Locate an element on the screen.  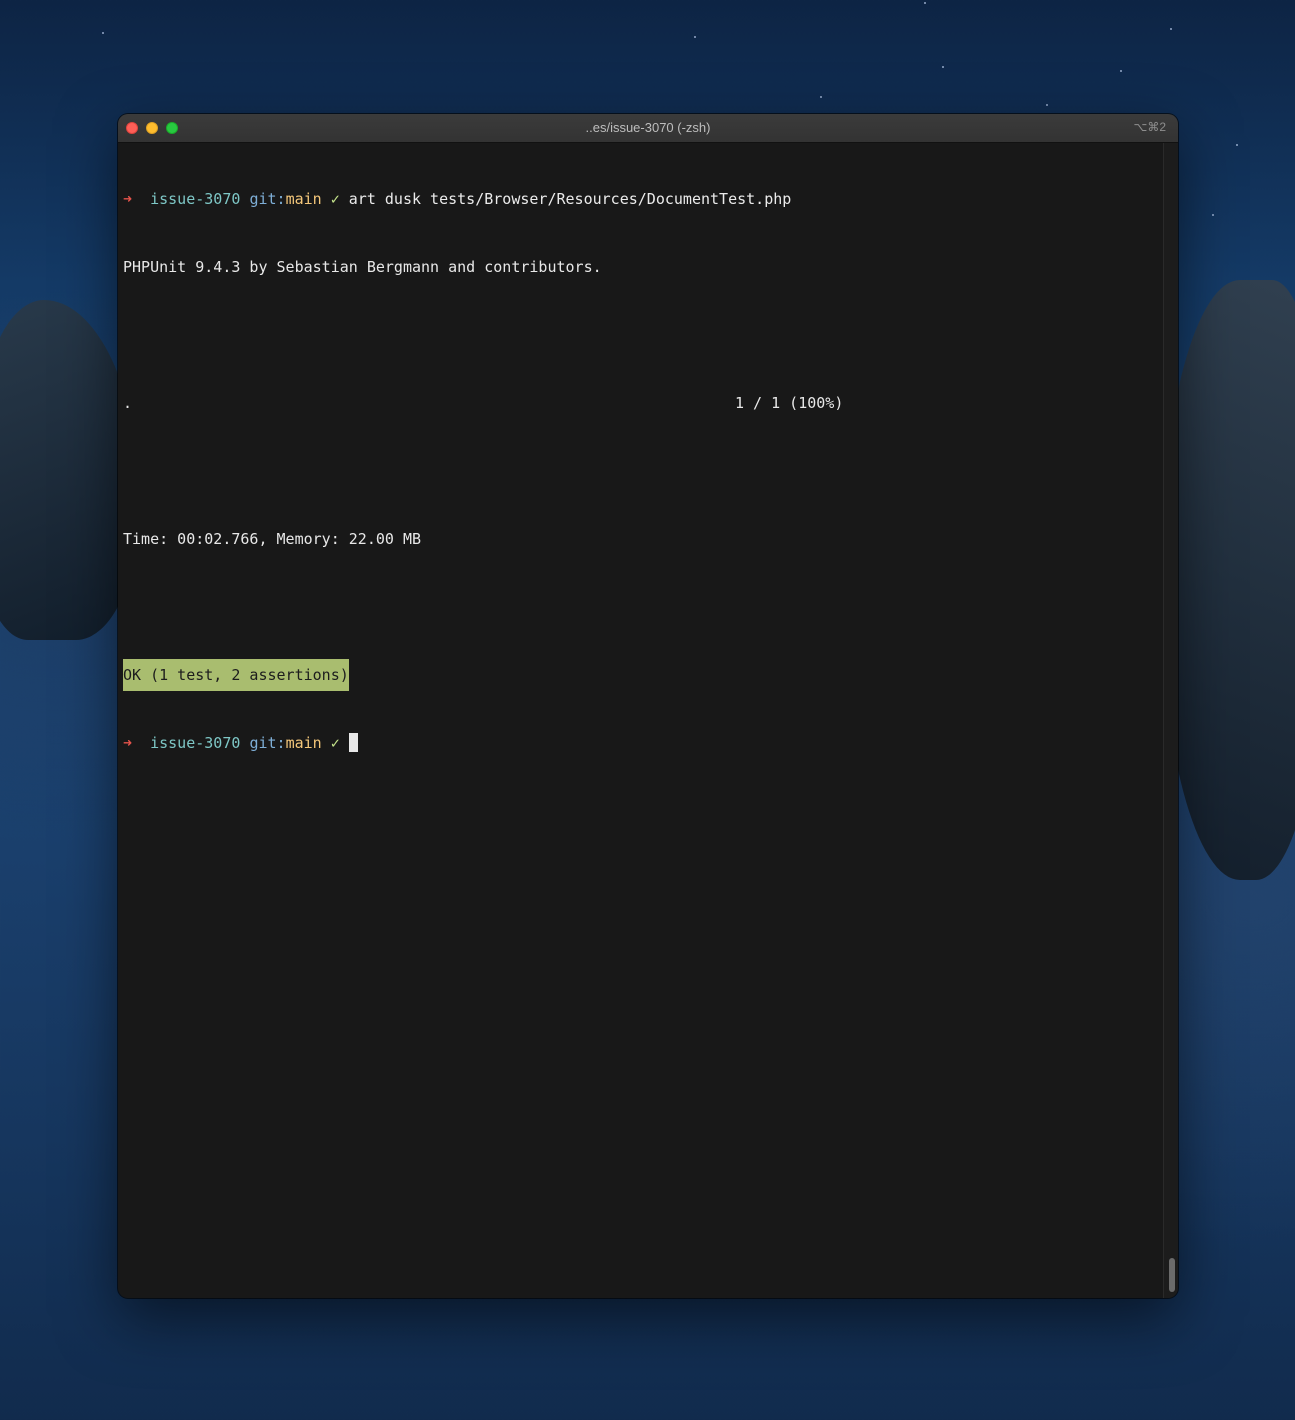
window-shortcut-label: ⌥⌘2 is located at coordinates (1149, 127).